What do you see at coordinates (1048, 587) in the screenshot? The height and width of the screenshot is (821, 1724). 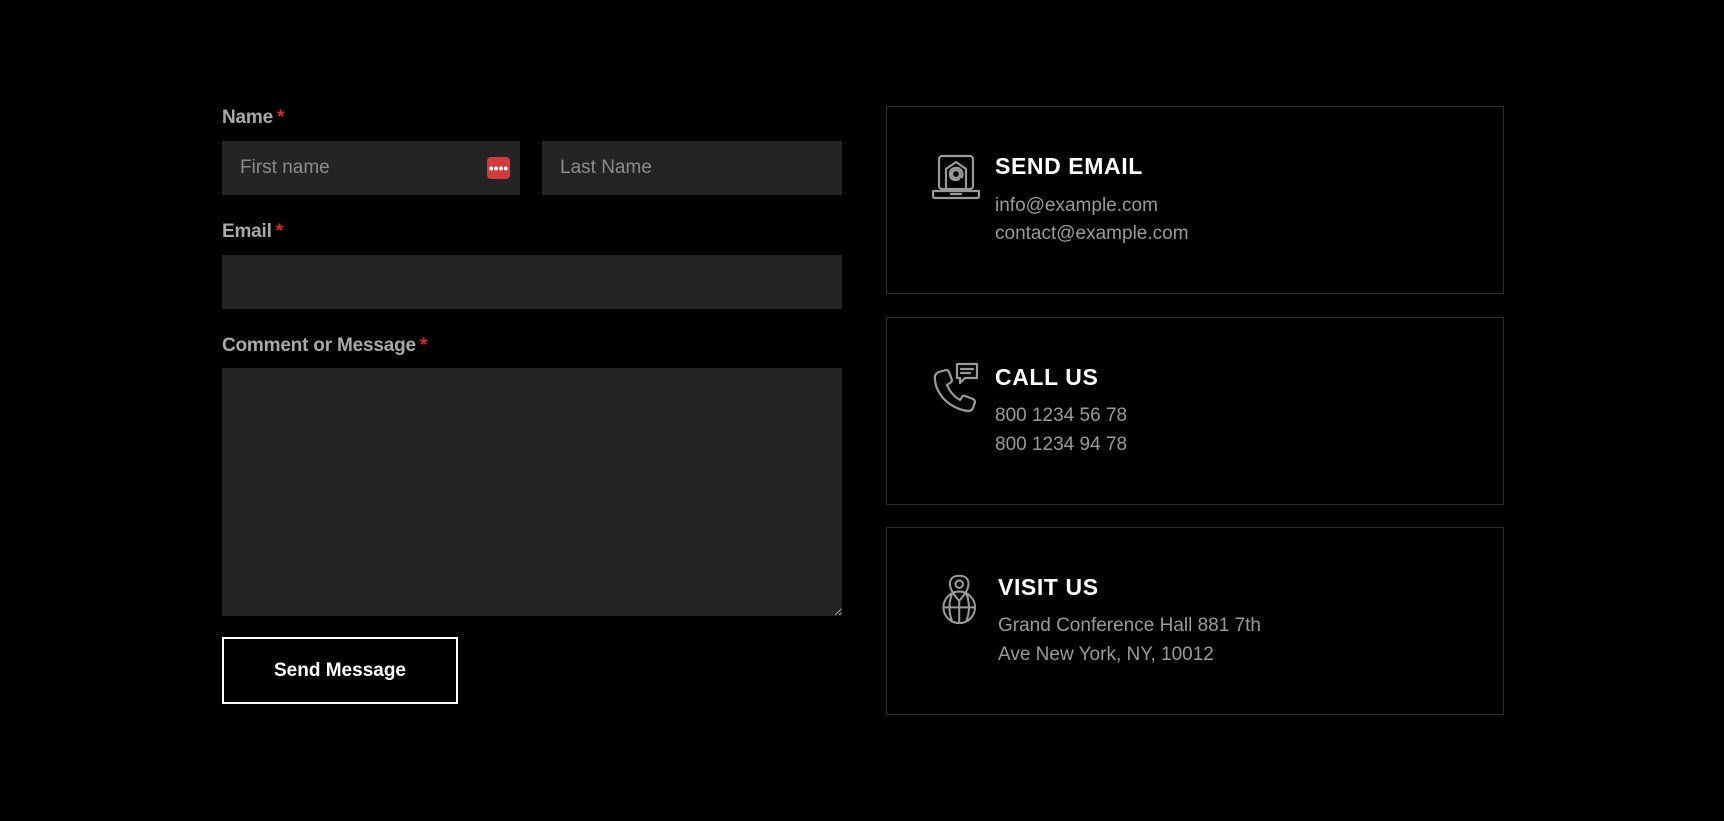 I see `card-title: VISIT US` at bounding box center [1048, 587].